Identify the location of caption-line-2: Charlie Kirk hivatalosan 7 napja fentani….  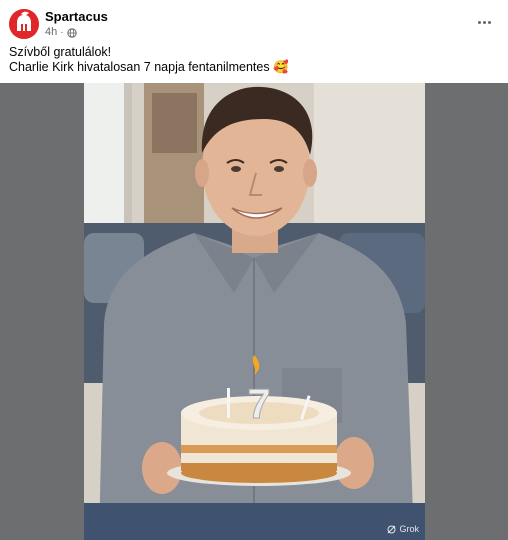
(149, 67).